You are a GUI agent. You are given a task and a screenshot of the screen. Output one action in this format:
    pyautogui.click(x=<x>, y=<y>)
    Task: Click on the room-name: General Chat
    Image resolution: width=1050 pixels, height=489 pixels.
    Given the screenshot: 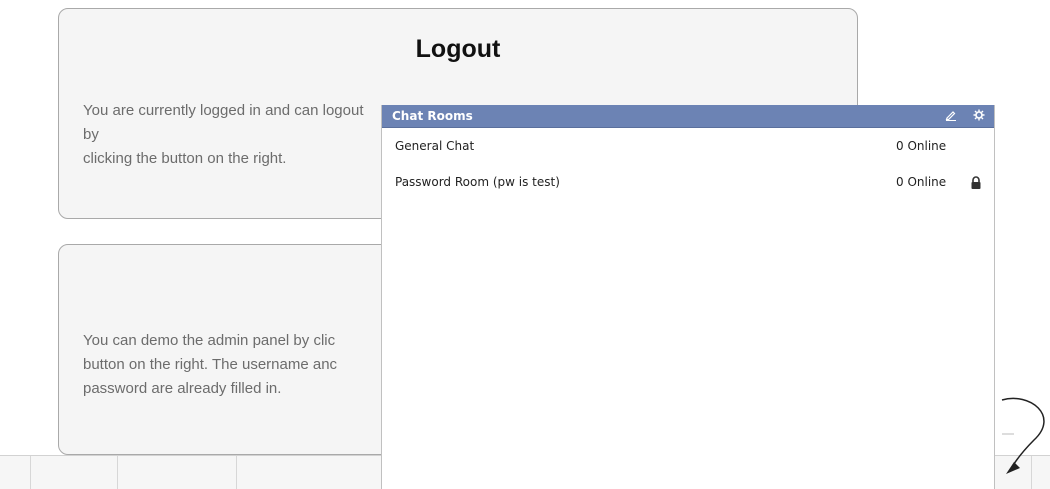 What is the action you would take?
    pyautogui.click(x=435, y=146)
    